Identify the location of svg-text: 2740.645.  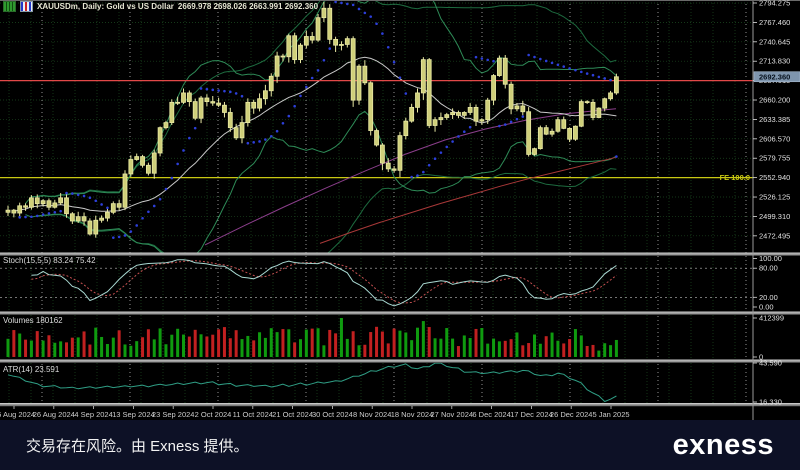
(774, 41).